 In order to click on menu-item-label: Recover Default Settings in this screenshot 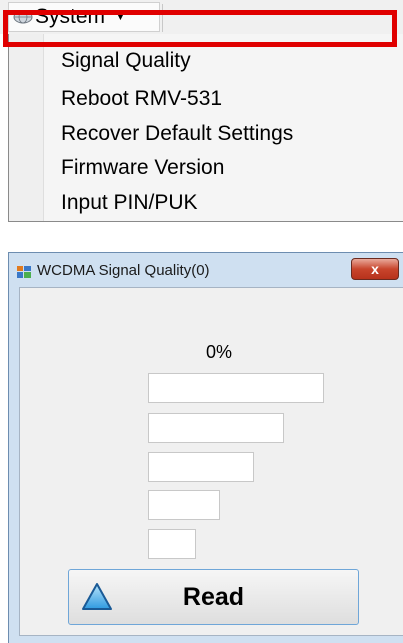, I will do `click(177, 133)`.